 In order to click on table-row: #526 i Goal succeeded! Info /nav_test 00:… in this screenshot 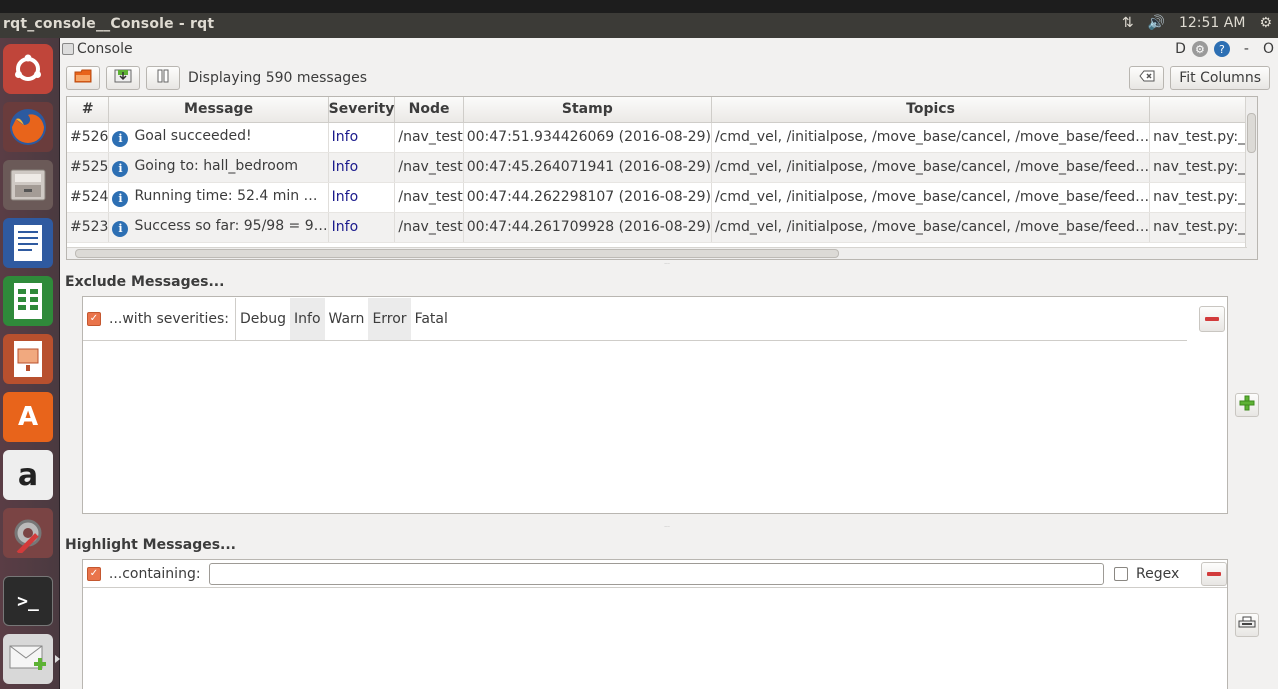, I will do `click(662, 137)`.